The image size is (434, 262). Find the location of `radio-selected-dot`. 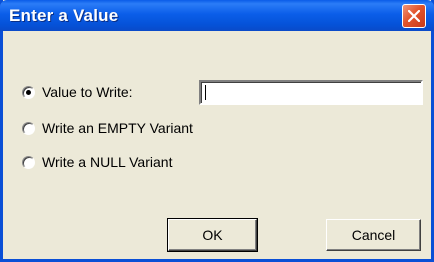

radio-selected-dot is located at coordinates (28, 92).